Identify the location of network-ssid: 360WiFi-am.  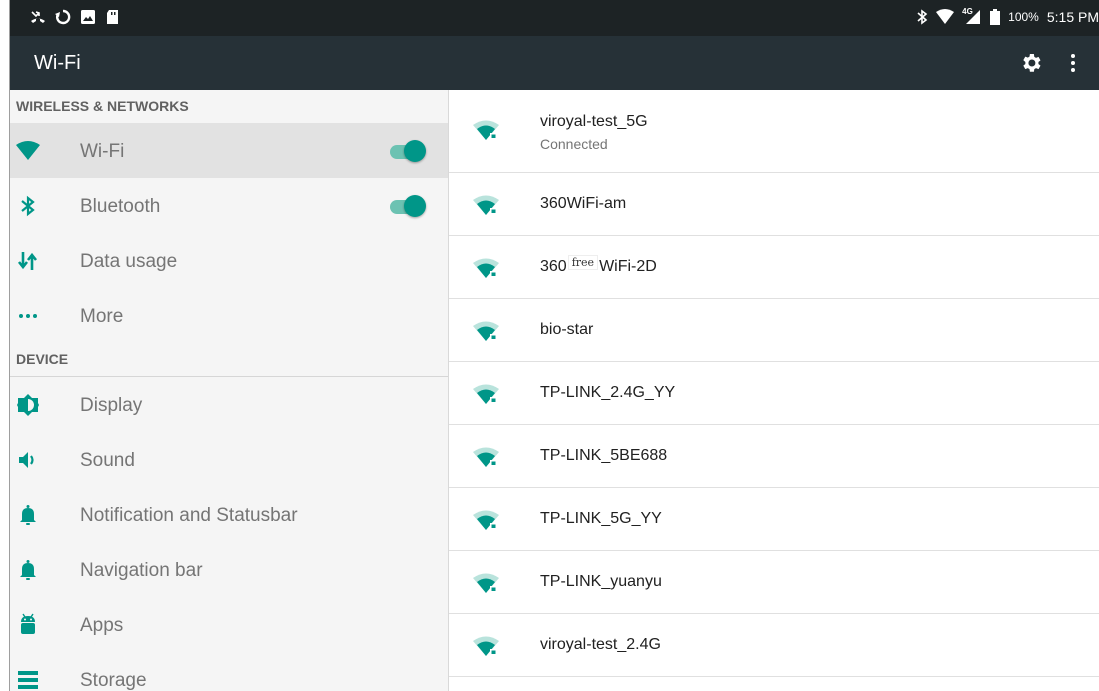
(583, 203).